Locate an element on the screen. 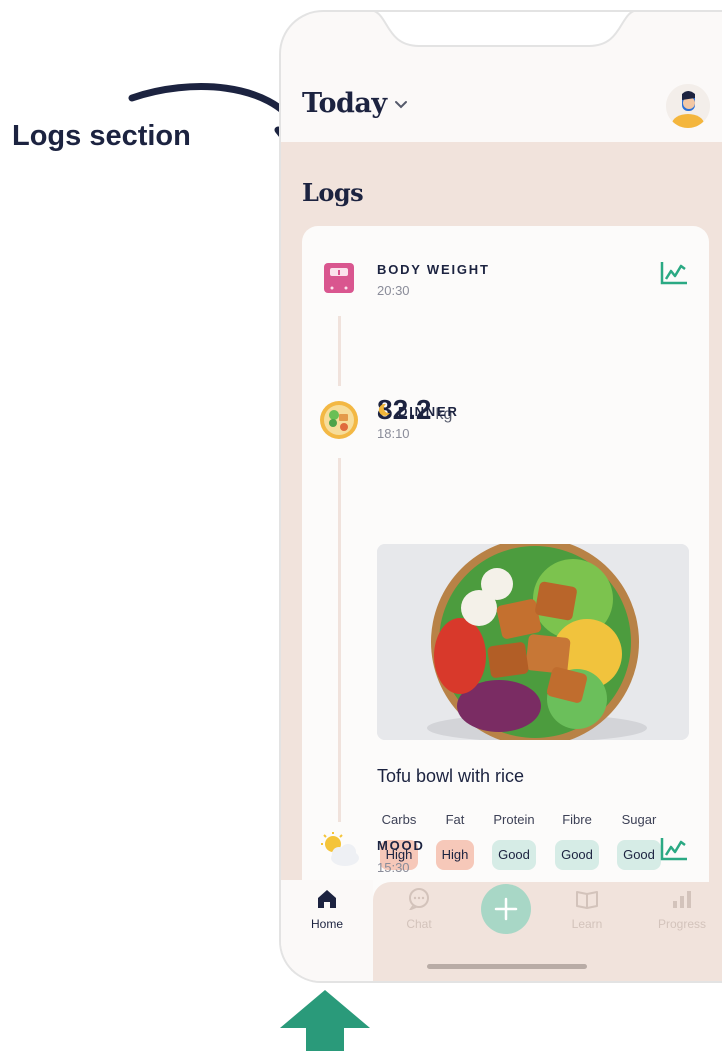 Image resolution: width=722 pixels, height=1051 pixels. nutrition-item: Sugar Good is located at coordinates (639, 840).